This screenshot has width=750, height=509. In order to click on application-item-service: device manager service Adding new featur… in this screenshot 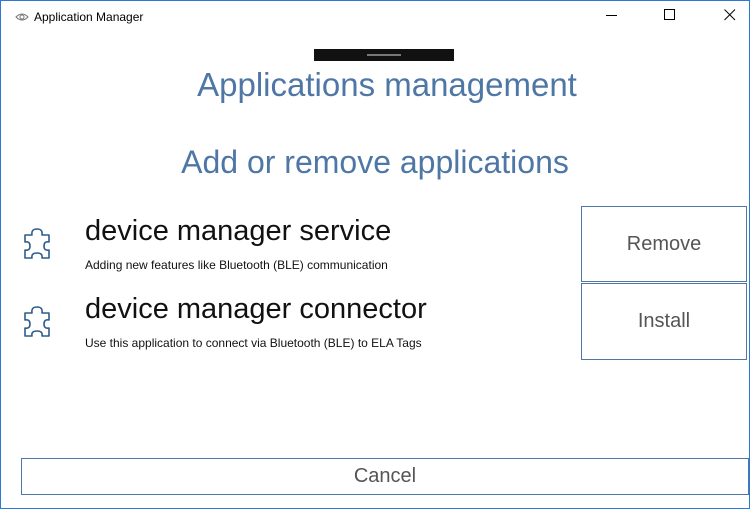, I will do `click(291, 245)`.